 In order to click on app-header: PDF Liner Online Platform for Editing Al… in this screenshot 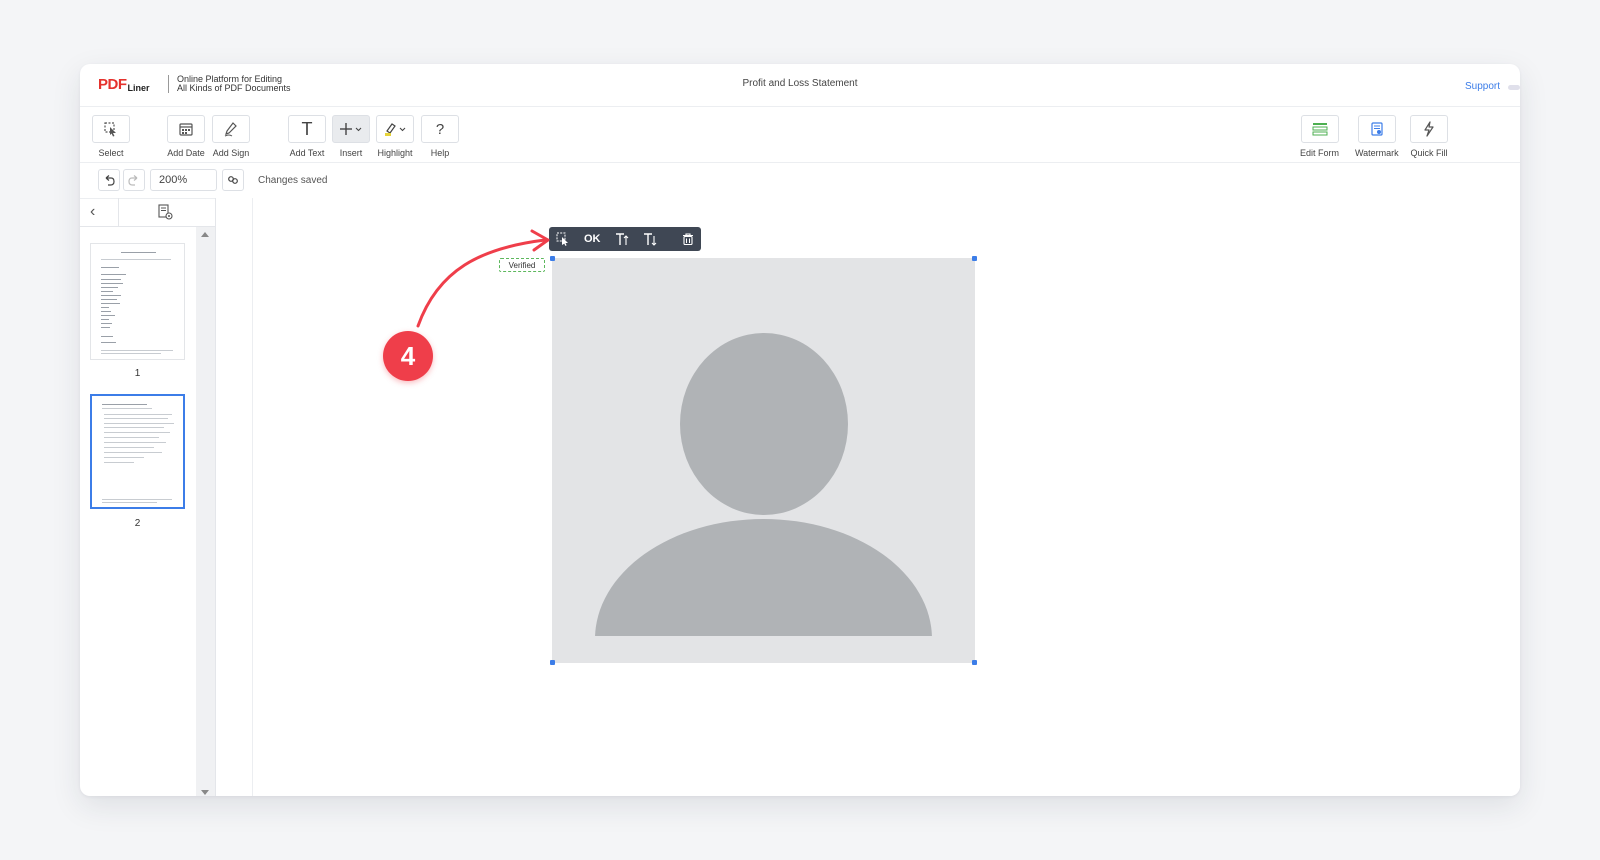, I will do `click(800, 85)`.